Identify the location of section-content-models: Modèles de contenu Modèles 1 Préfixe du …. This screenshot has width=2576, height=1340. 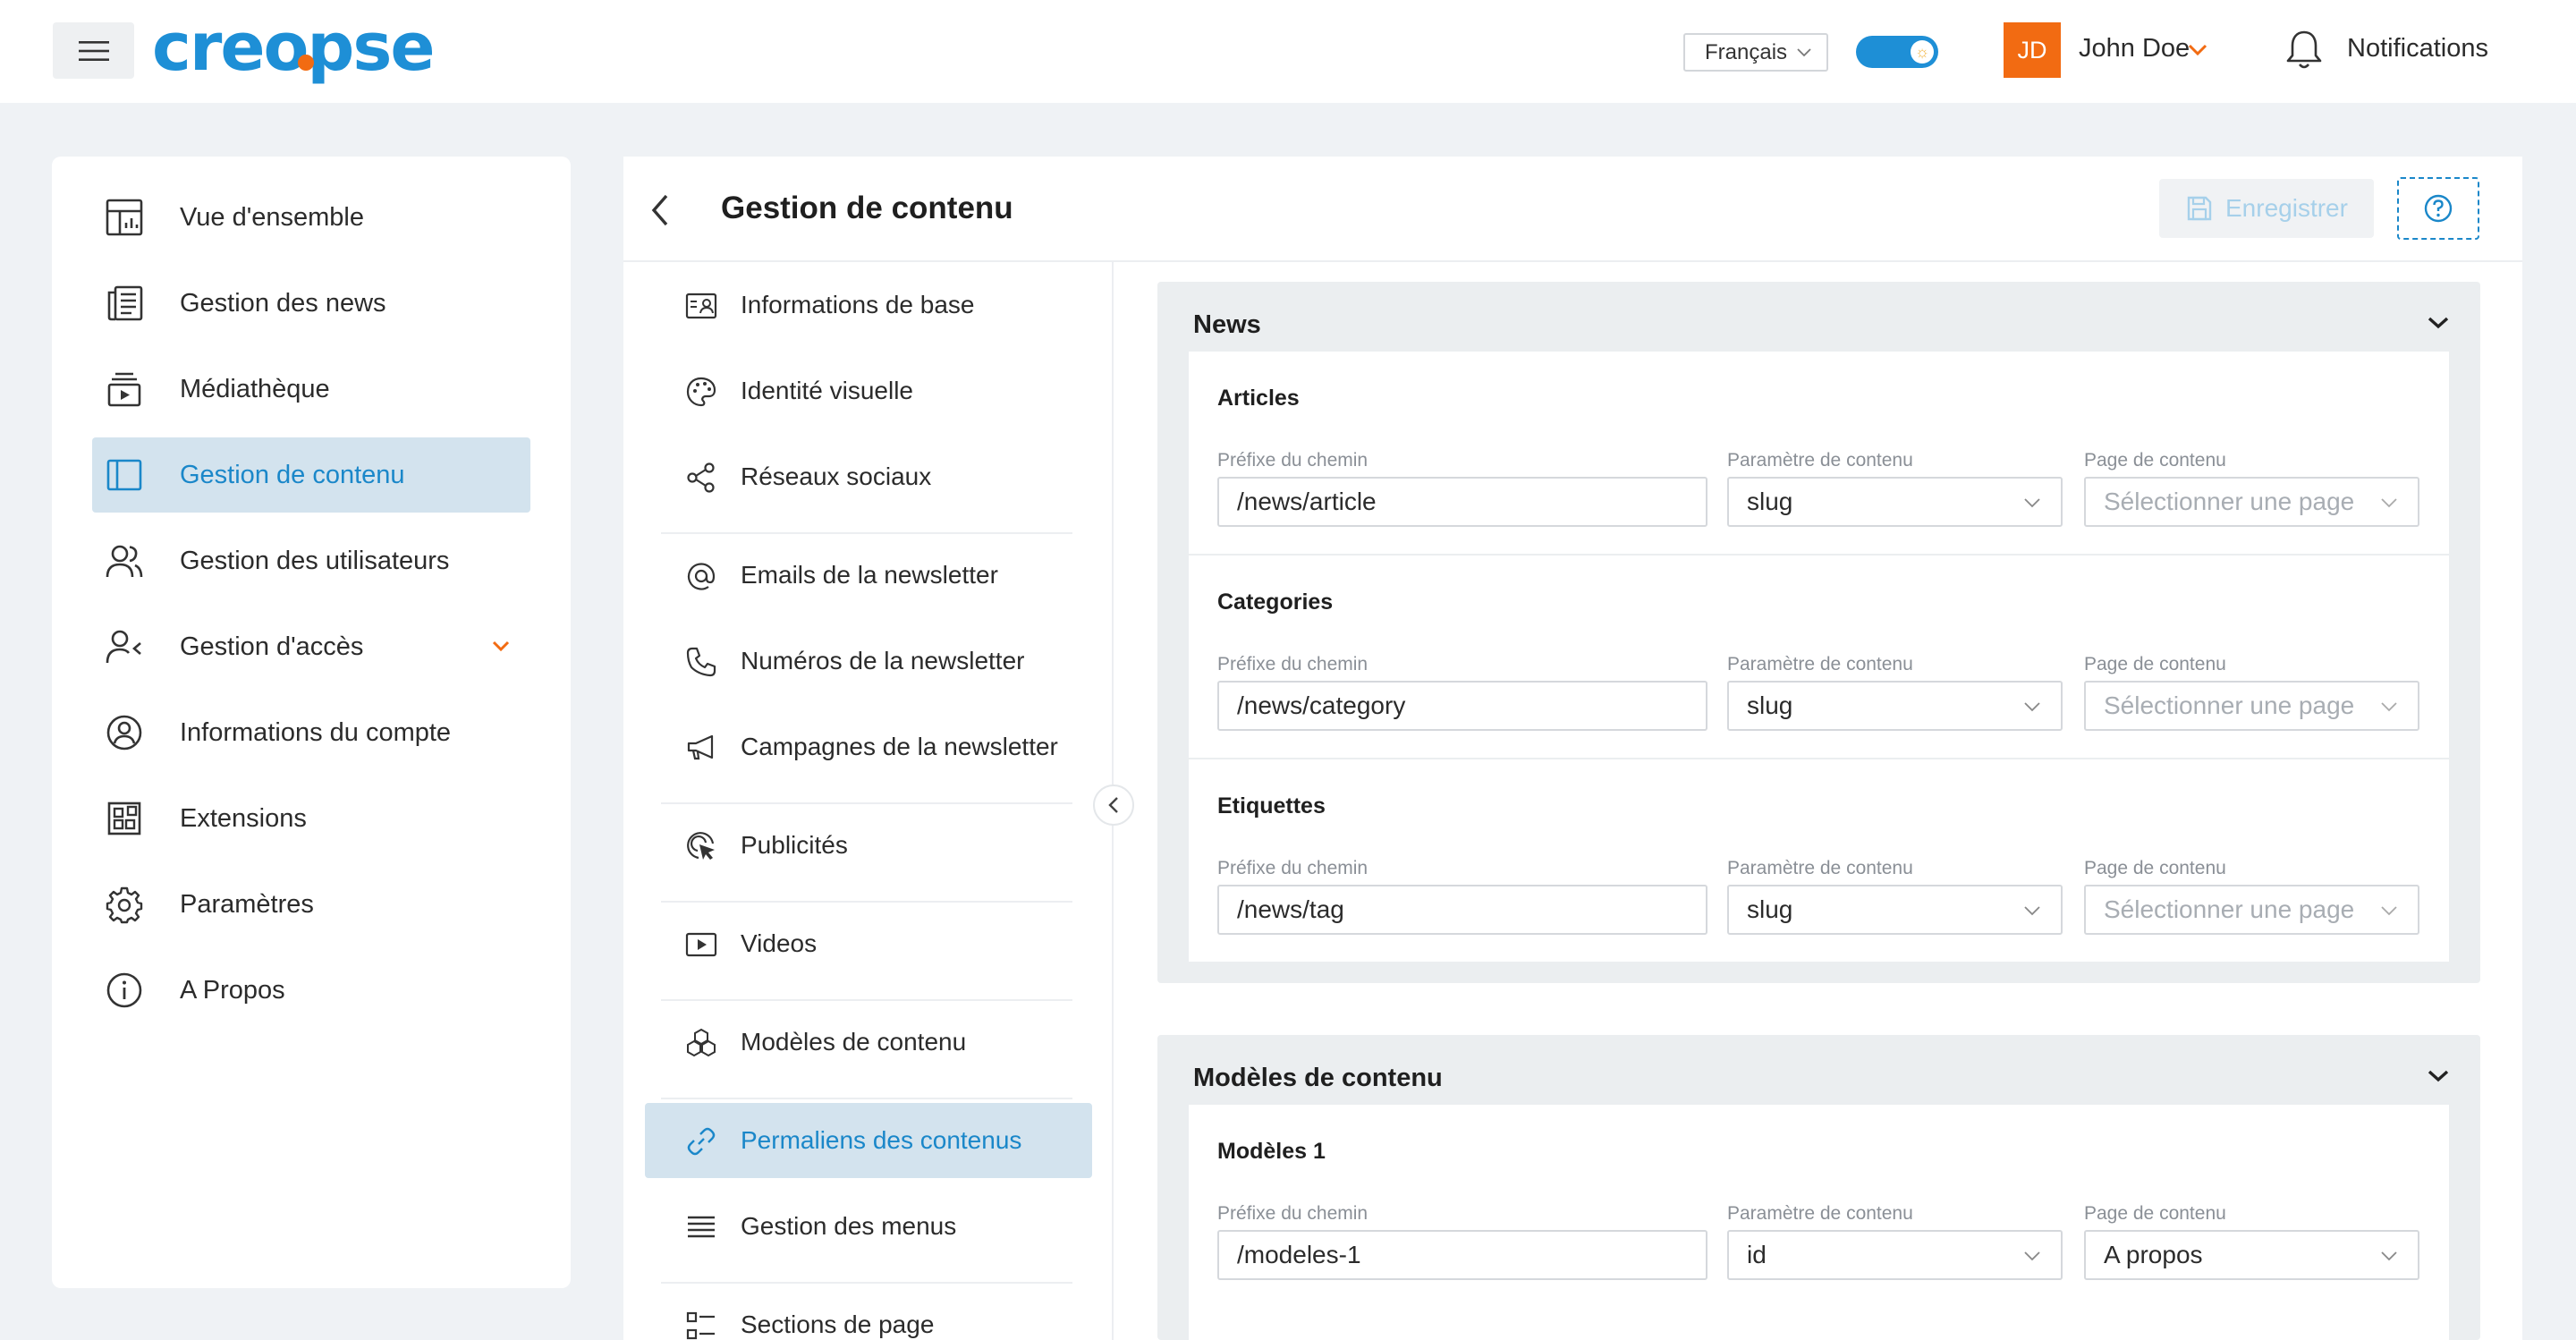
(1818, 1187).